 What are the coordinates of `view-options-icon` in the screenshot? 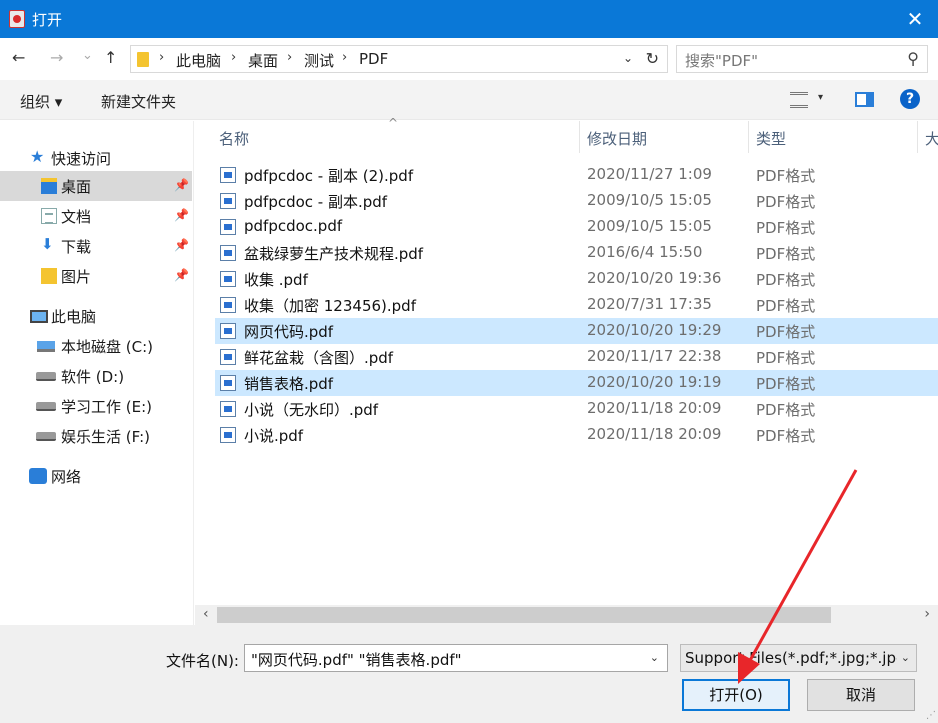 It's located at (799, 100).